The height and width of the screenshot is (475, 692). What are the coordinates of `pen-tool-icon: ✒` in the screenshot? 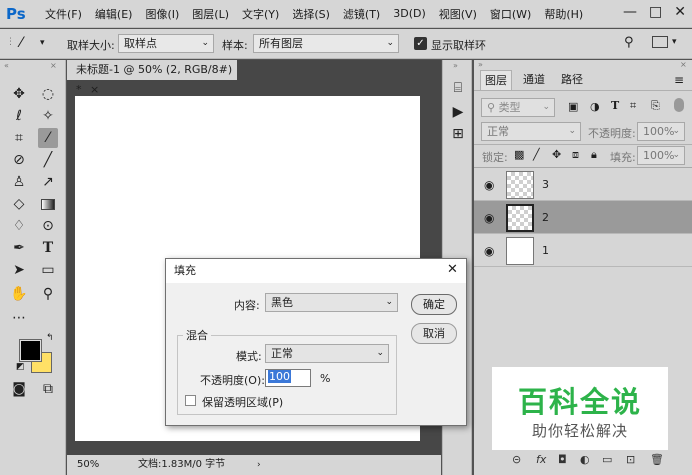 It's located at (19, 248).